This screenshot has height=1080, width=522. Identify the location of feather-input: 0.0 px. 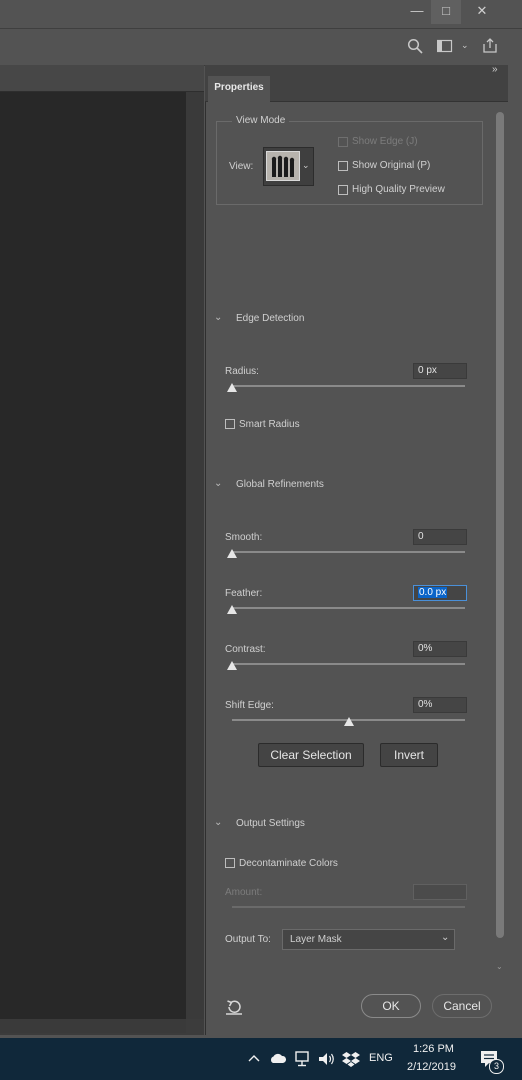
(440, 593).